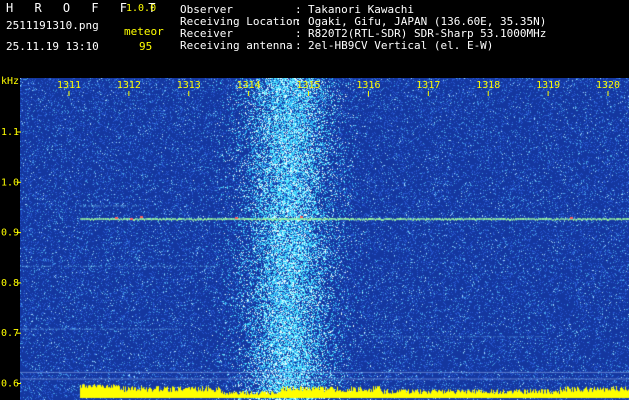 Image resolution: width=629 pixels, height=400 pixels. Describe the element at coordinates (146, 46) in the screenshot. I see `detector-count: 95` at that location.